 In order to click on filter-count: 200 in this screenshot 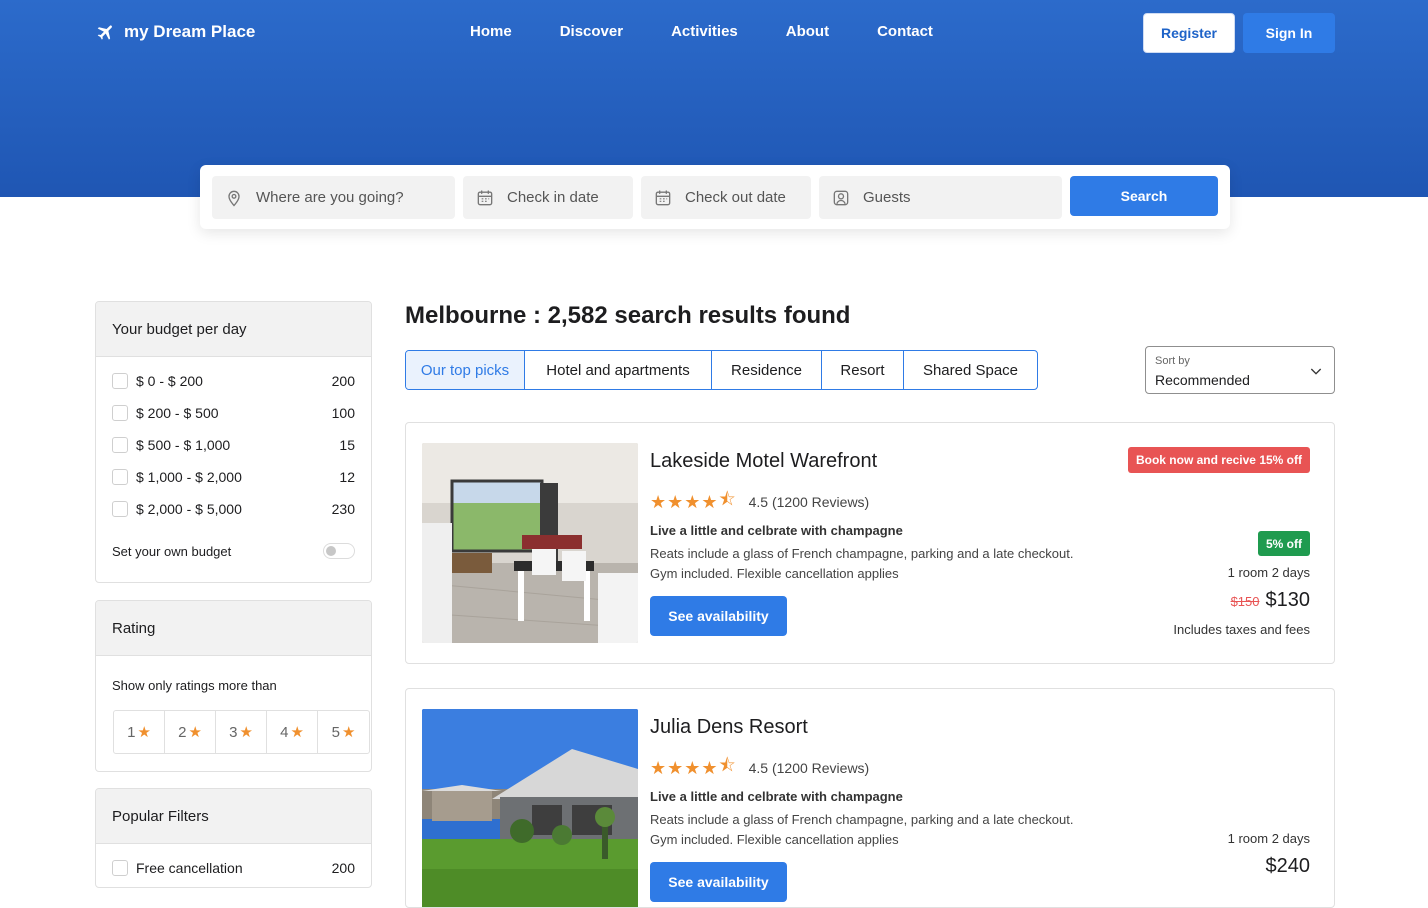, I will do `click(343, 868)`.